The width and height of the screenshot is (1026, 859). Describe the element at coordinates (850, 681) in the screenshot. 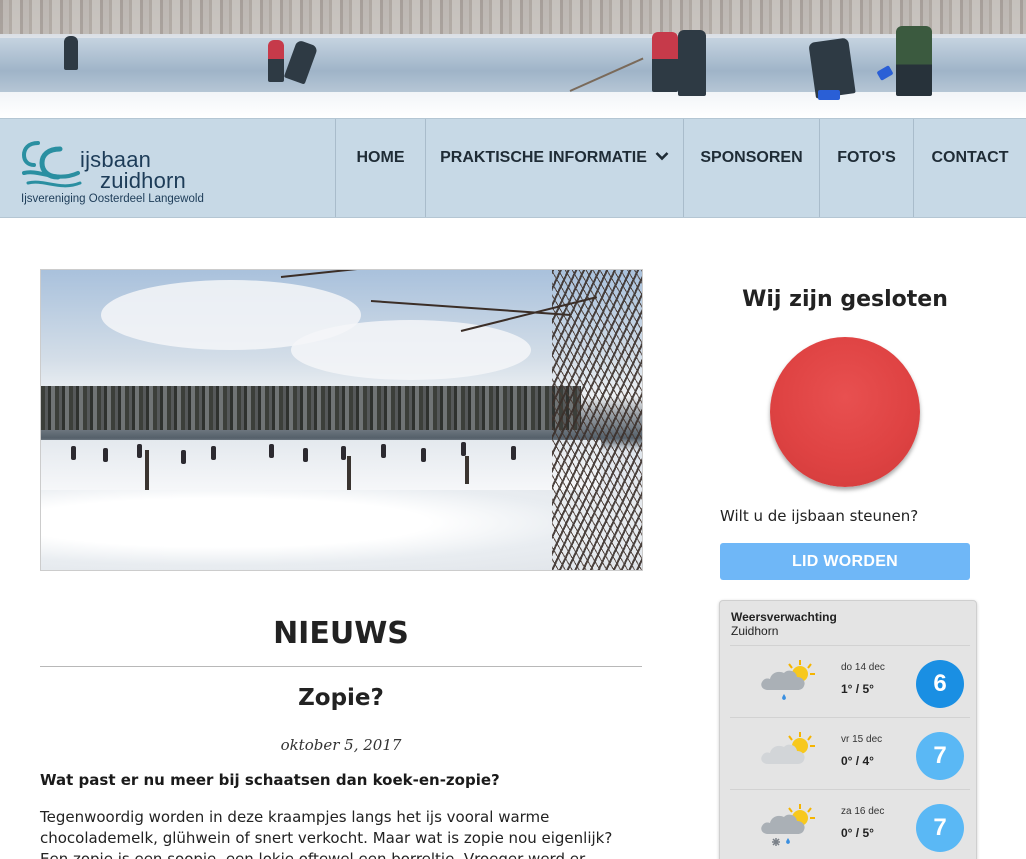

I see `weather-day-row: do 14 dec 1° / 5° 6` at that location.